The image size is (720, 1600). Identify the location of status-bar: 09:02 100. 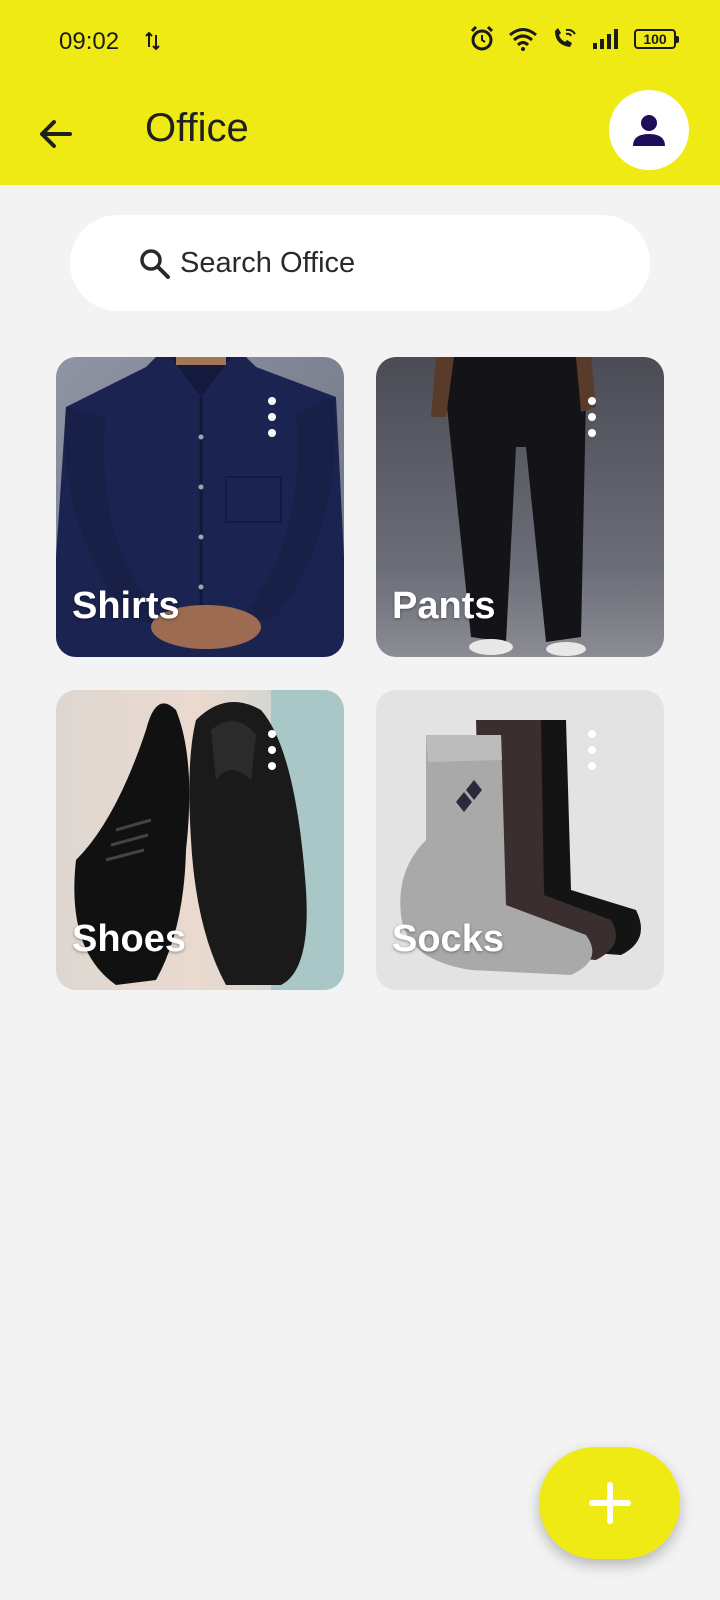
(360, 42).